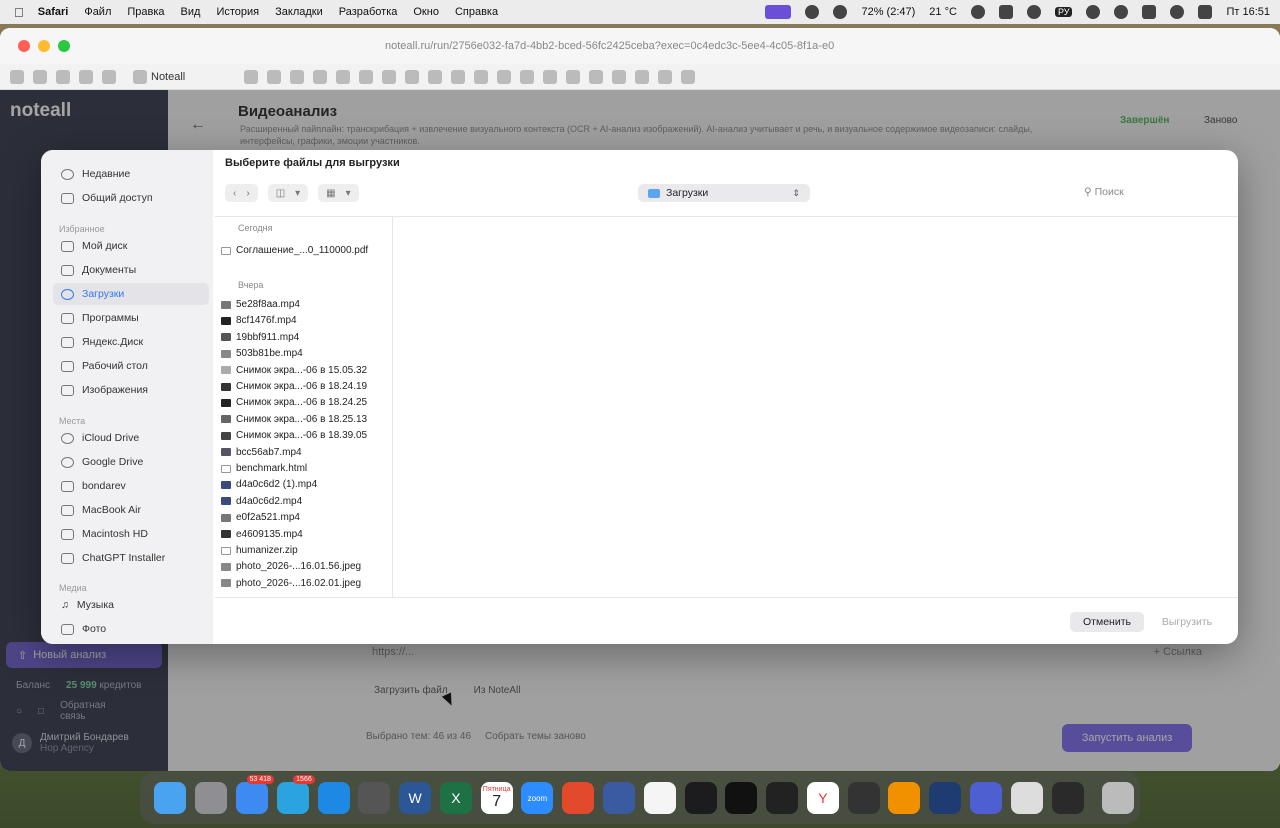 This screenshot has width=1280, height=828. Describe the element at coordinates (131, 246) in the screenshot. I see `sidebar-item-my-disk: Мой диск` at that location.